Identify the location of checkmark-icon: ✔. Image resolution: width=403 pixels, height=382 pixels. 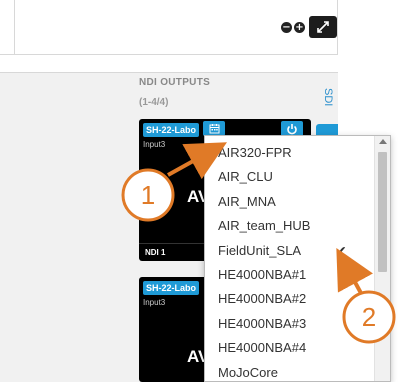
(341, 250).